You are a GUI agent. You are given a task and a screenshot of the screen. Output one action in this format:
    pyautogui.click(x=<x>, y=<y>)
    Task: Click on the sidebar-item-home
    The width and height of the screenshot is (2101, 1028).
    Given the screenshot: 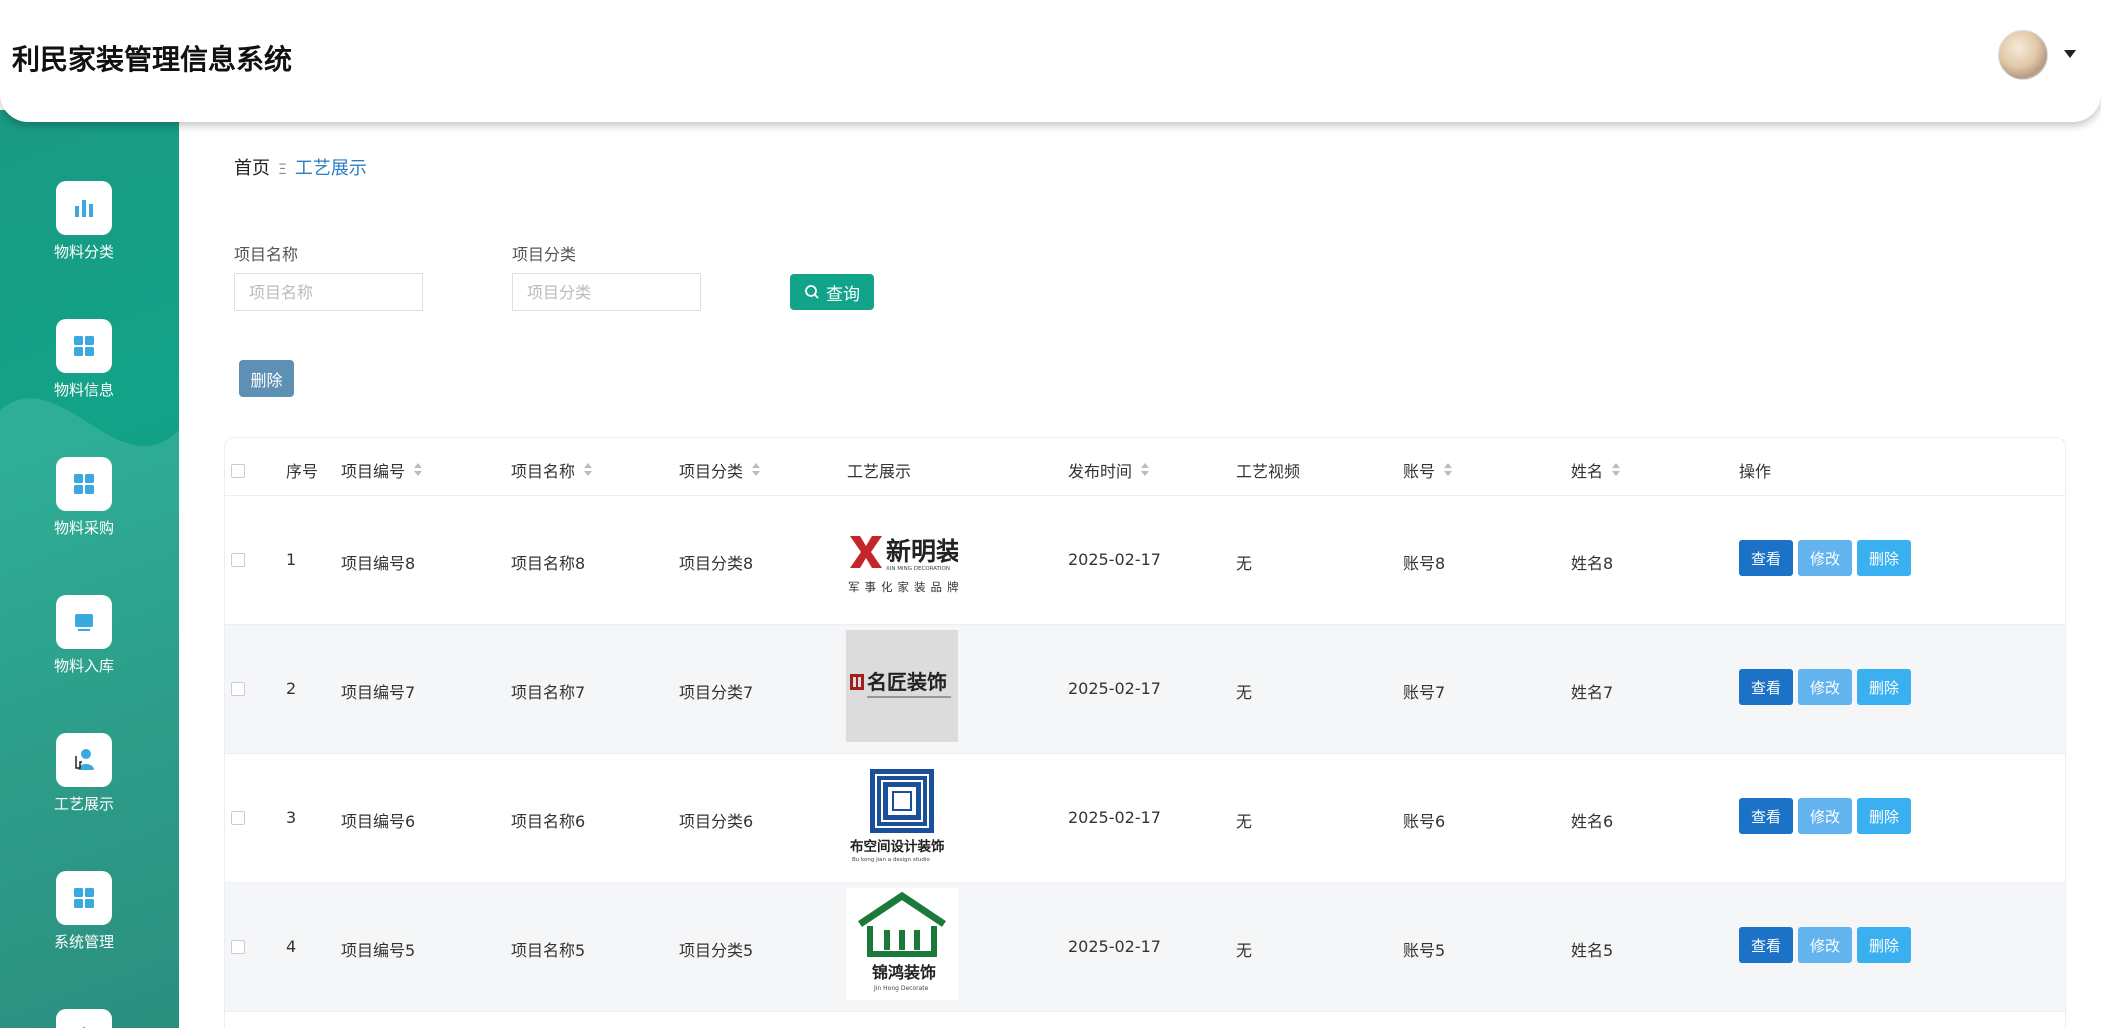 What is the action you would take?
    pyautogui.click(x=84, y=1018)
    